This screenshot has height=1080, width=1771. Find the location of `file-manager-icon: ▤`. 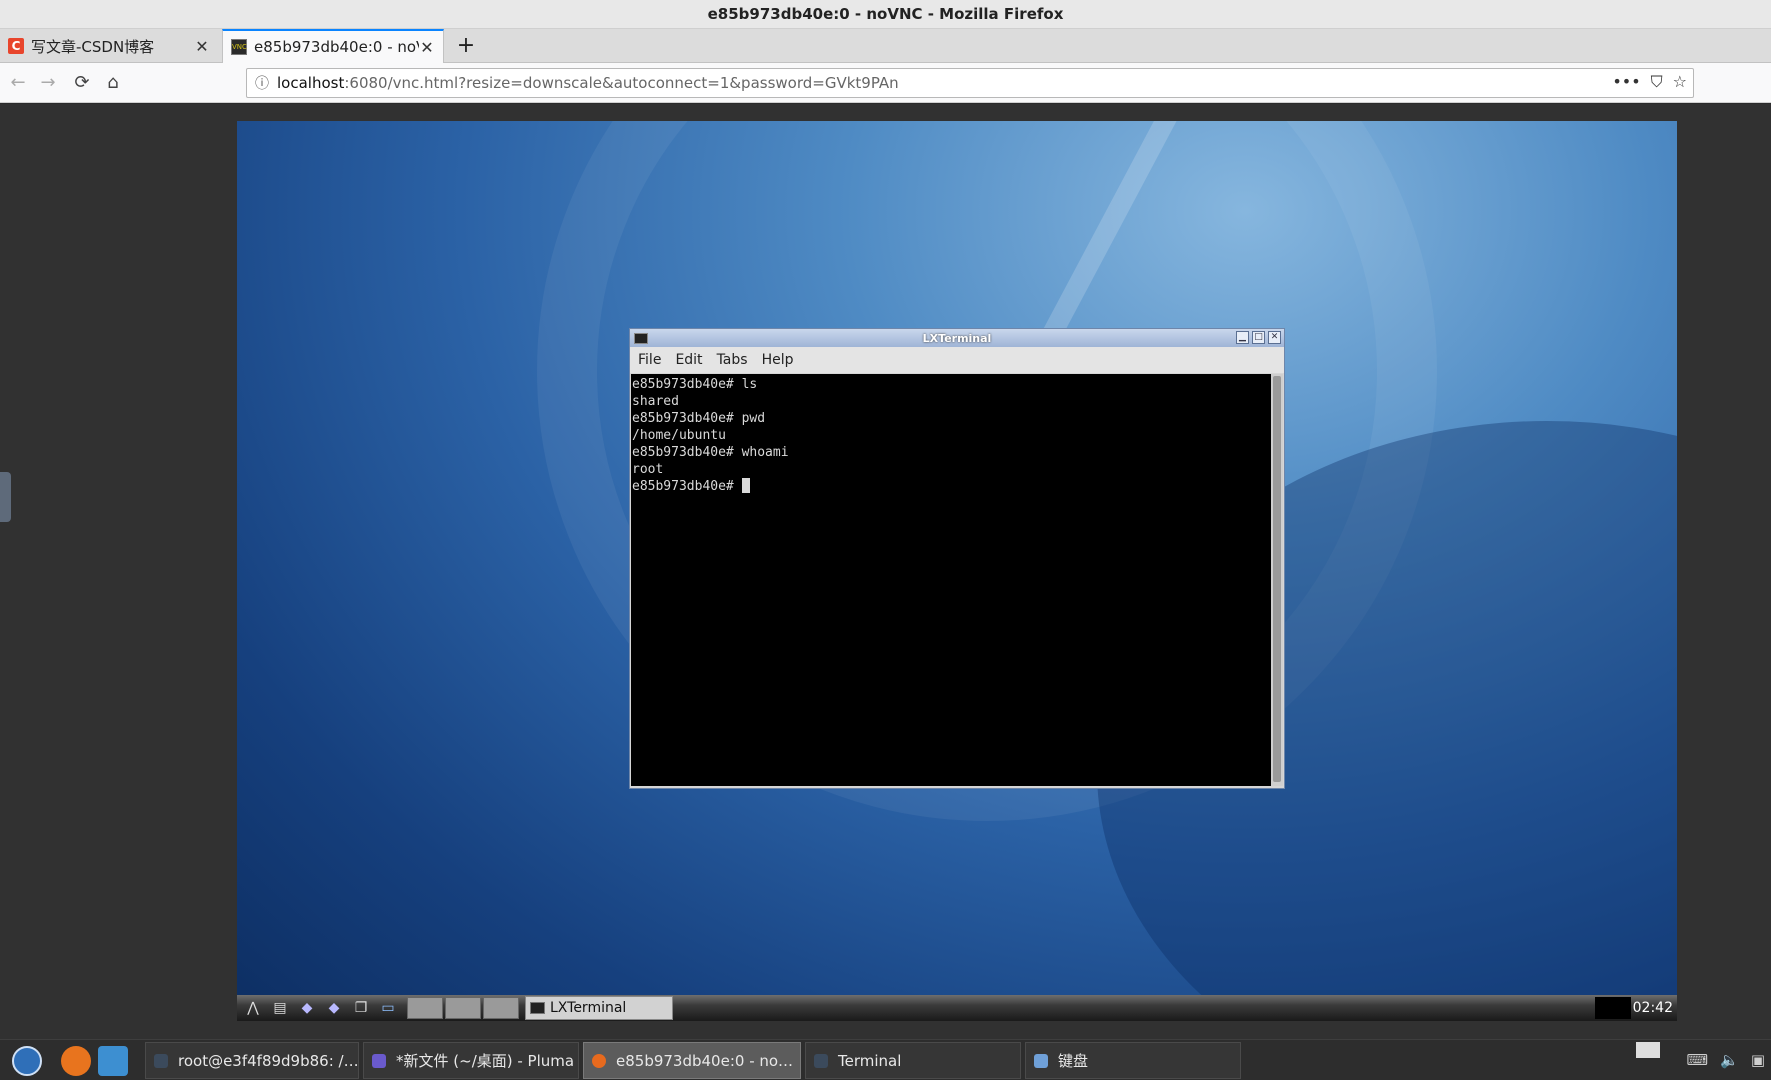

file-manager-icon: ▤ is located at coordinates (280, 1008).